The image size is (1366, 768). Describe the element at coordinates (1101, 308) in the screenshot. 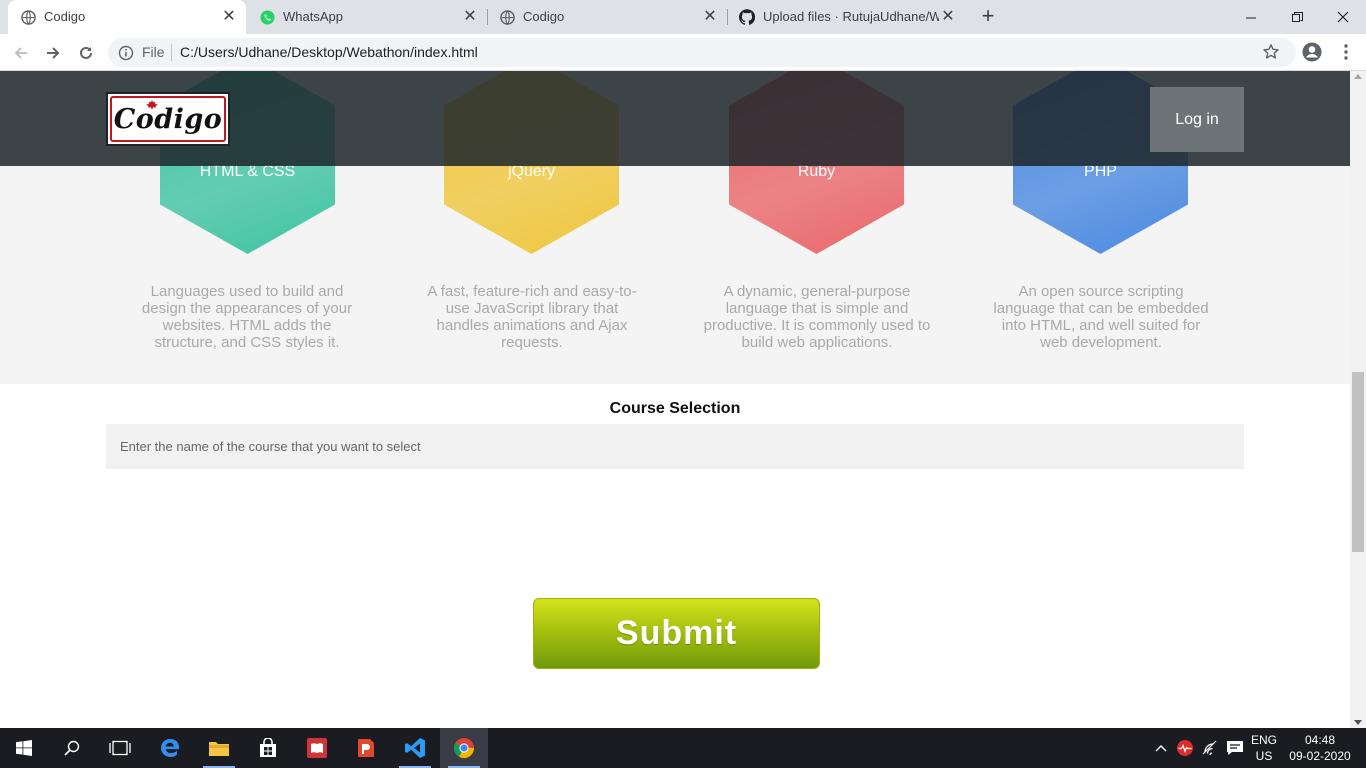

I see `desc-line: language that can be embedded` at that location.